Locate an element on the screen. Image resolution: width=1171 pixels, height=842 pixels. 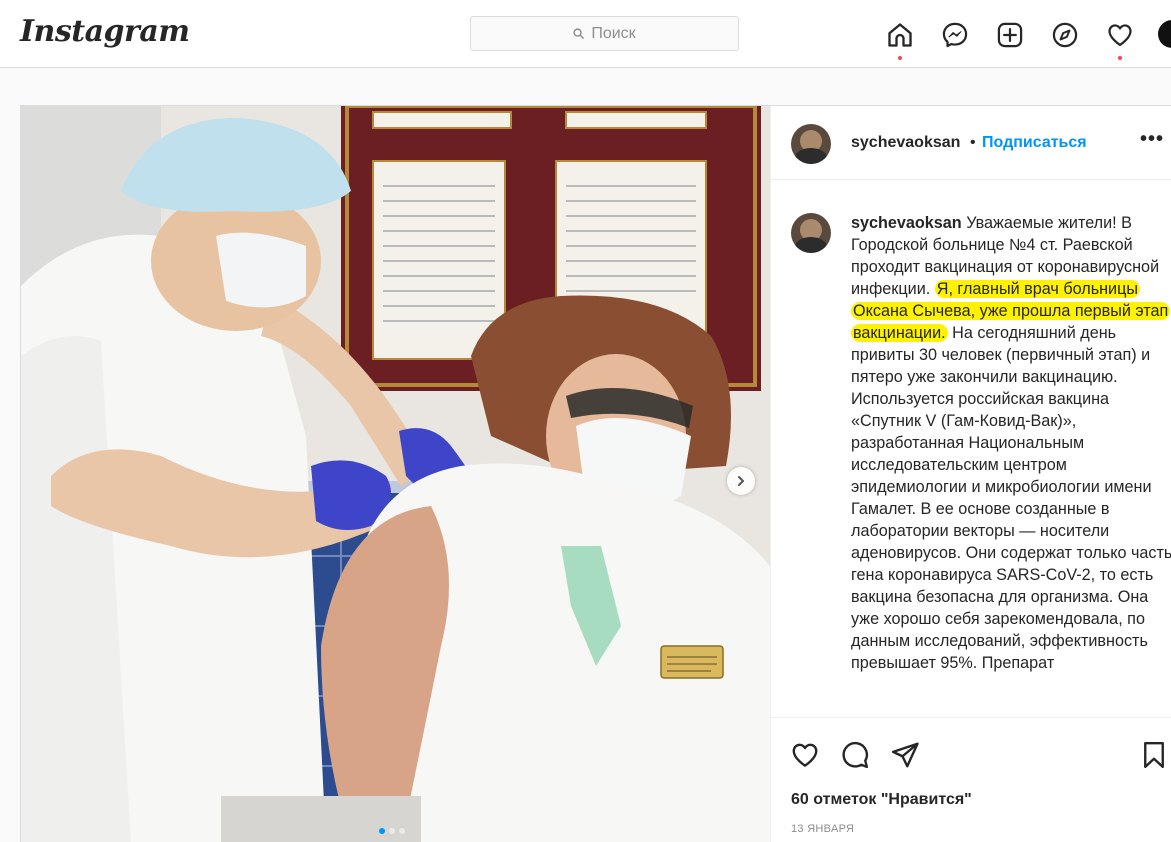
save-bookmark-icon is located at coordinates (1154, 755).